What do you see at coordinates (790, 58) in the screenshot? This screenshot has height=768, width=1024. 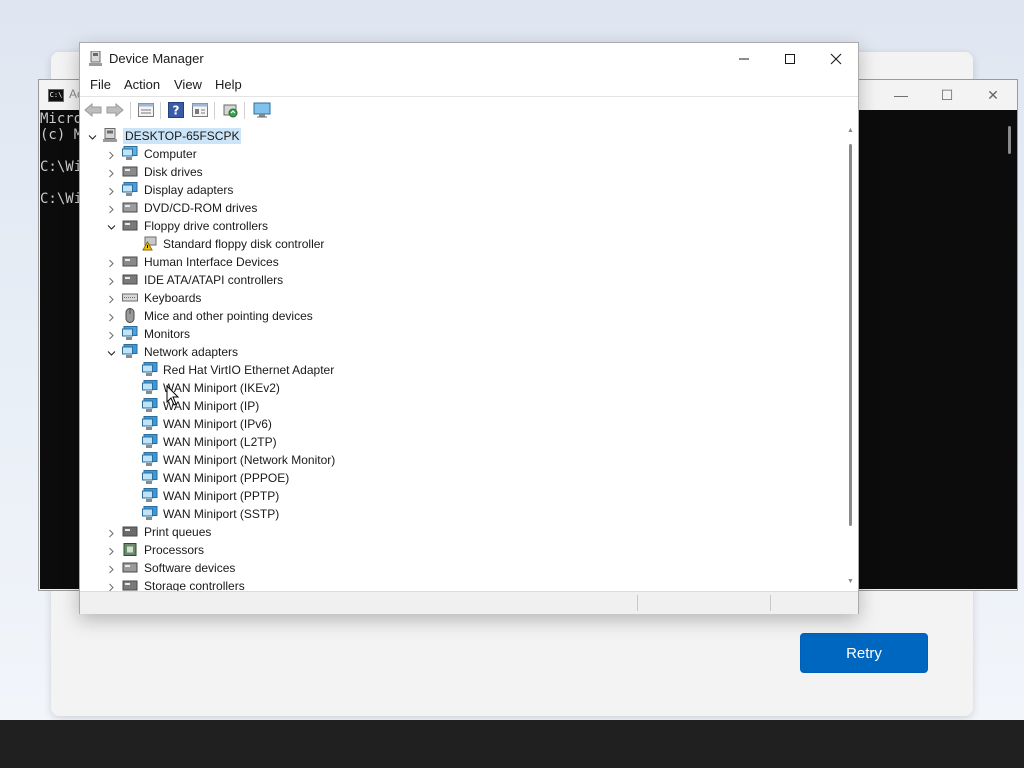 I see `maximize-icon` at bounding box center [790, 58].